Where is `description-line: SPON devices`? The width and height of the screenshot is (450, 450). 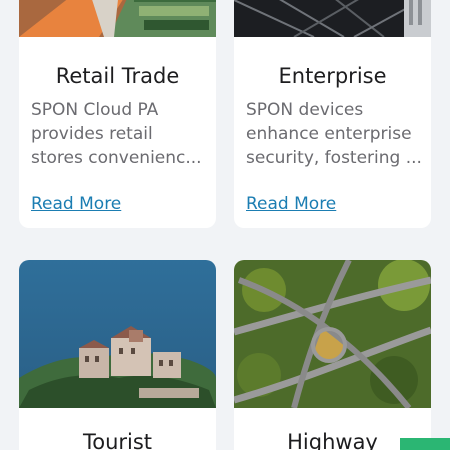 description-line: SPON devices is located at coordinates (305, 110).